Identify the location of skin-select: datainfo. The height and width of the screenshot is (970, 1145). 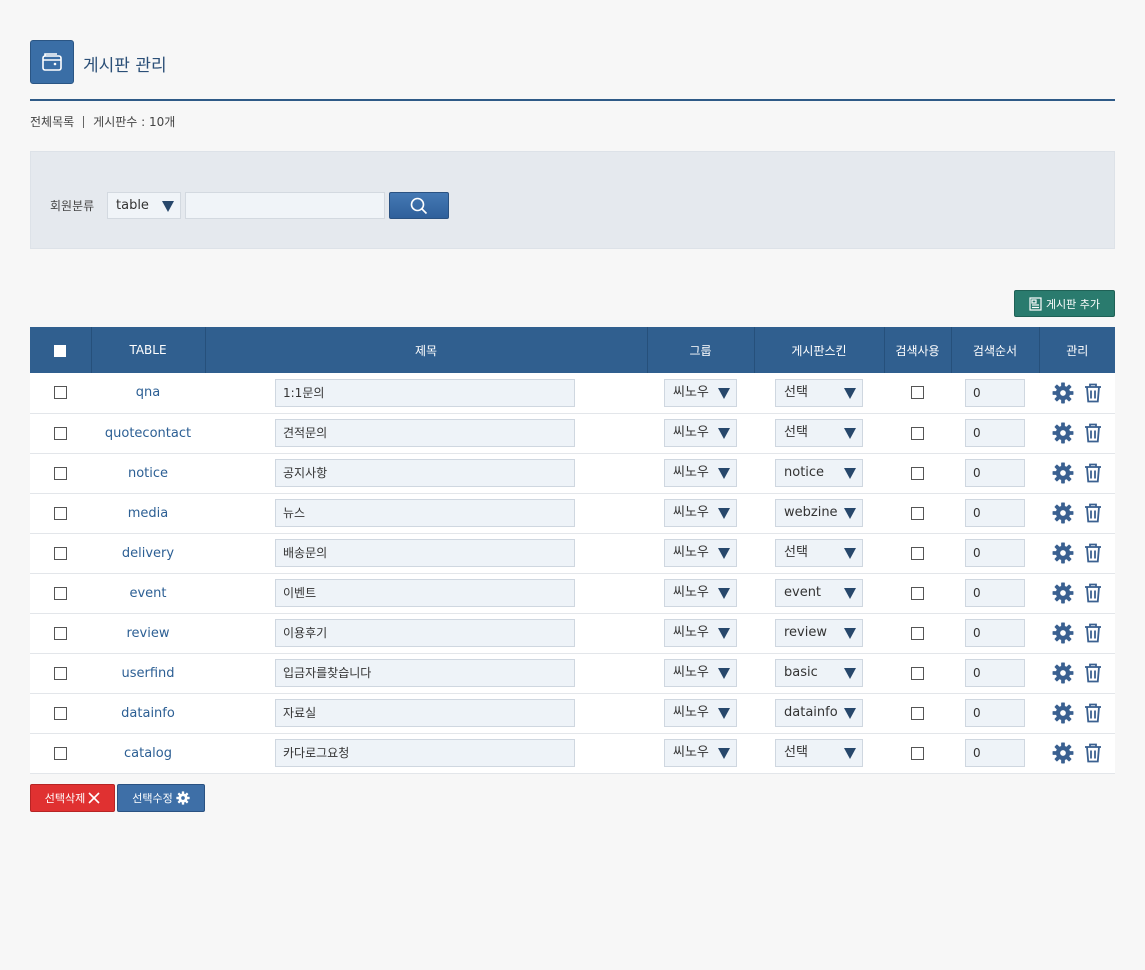
(819, 713).